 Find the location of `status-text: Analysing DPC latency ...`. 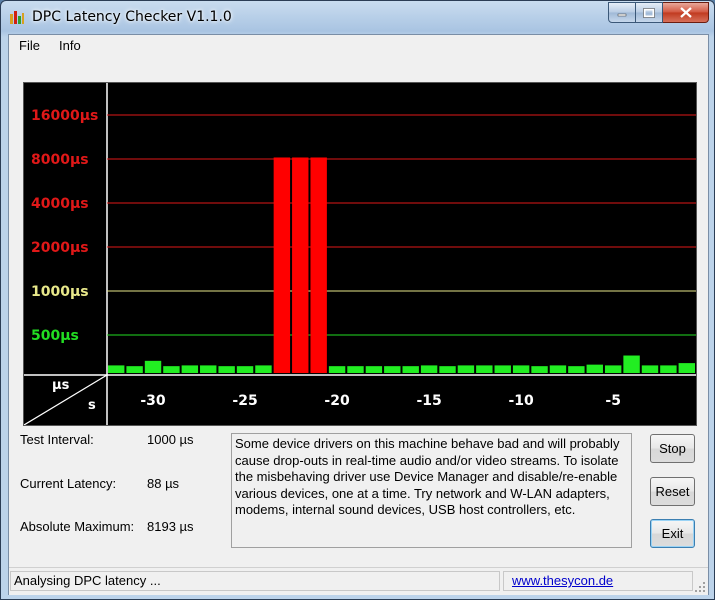

status-text: Analysing DPC latency ... is located at coordinates (255, 581).